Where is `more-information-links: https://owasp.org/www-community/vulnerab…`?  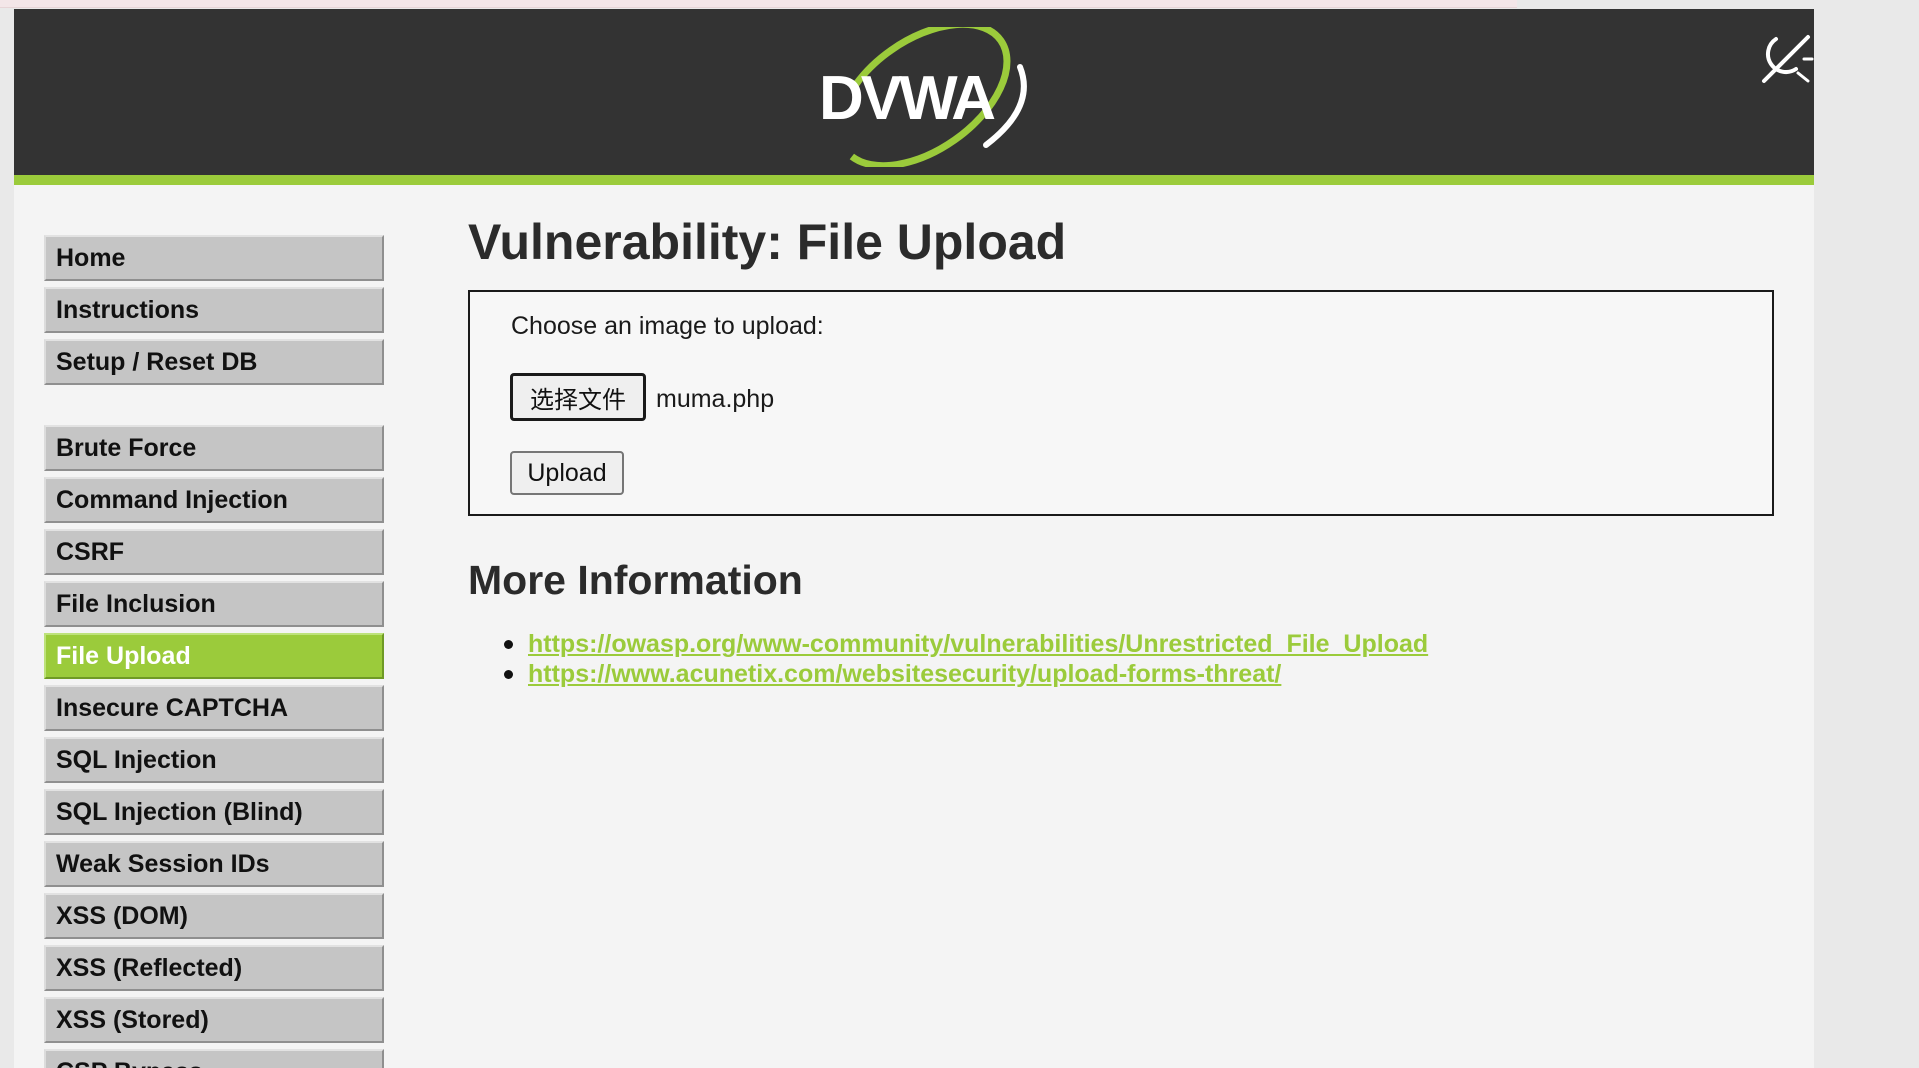
more-information-links: https://owasp.org/www-community/vulnerab… is located at coordinates (966, 659).